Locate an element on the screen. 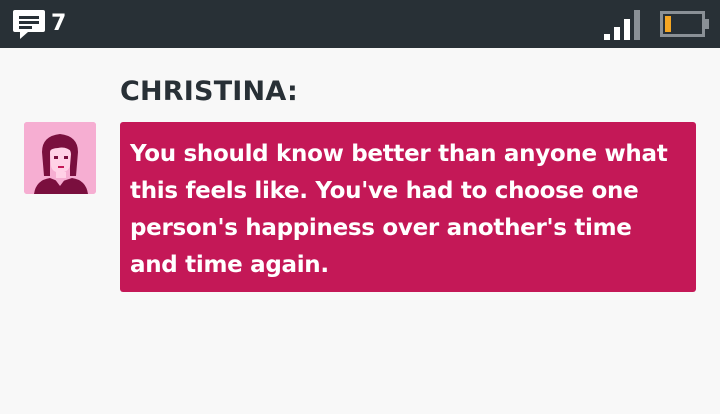 This screenshot has height=414, width=720. signal-strength-icon is located at coordinates (622, 25).